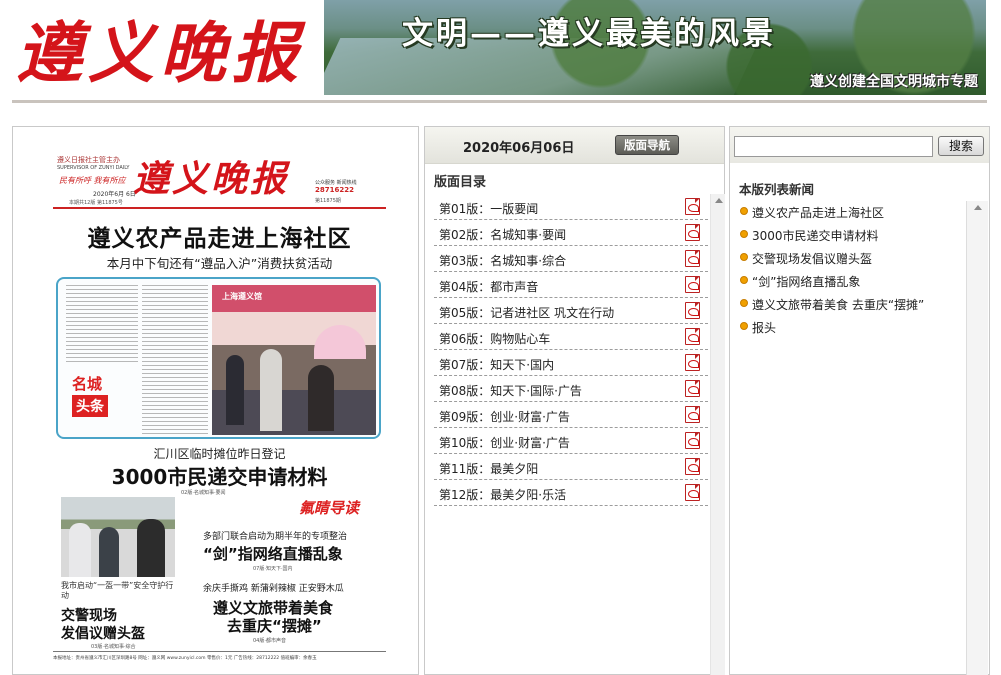 This screenshot has height=675, width=1001. Describe the element at coordinates (571, 467) in the screenshot. I see `page-list-item: 第11版：最美夕阳` at that location.